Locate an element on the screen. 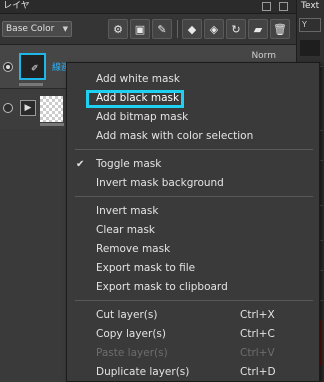 The height and width of the screenshot is (382, 324). menu-item-label: Remove mask is located at coordinates (133, 249).